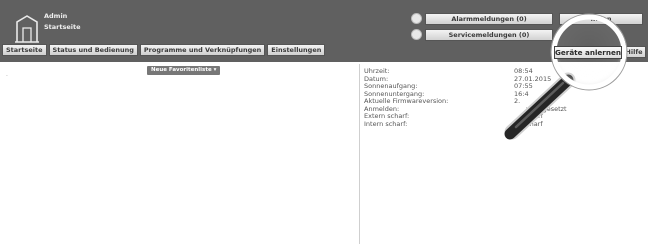  I want to click on info-label: Intern scharf:, so click(386, 123).